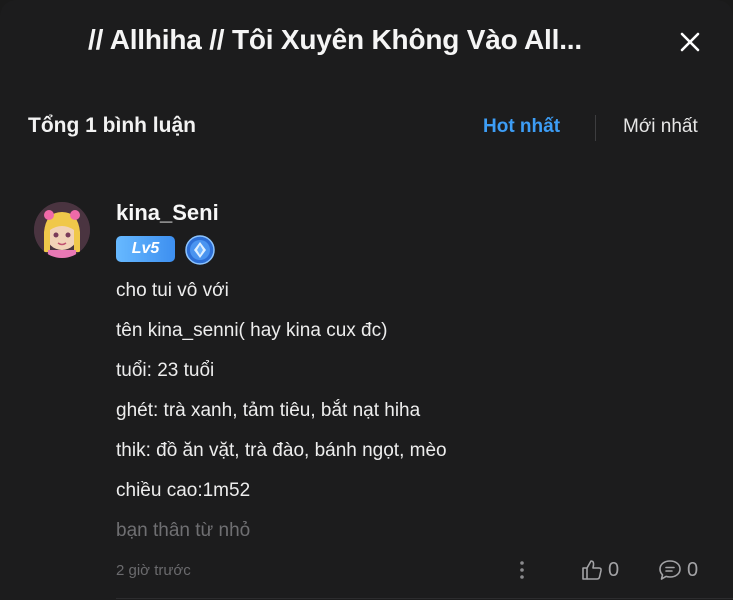 The image size is (733, 600). What do you see at coordinates (595, 128) in the screenshot?
I see `sort-divider` at bounding box center [595, 128].